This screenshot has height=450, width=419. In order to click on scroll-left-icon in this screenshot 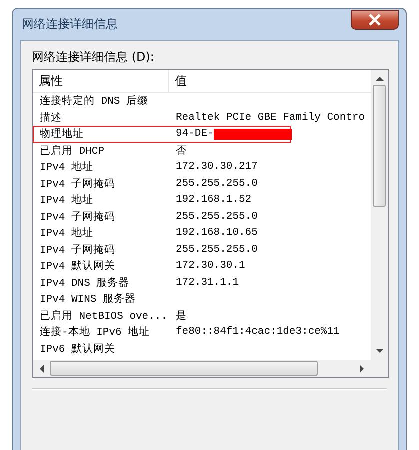, I will do `click(41, 368)`.